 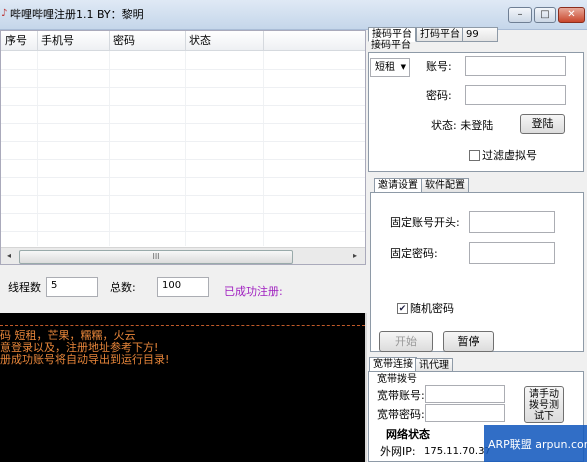 I want to click on tab-broadband: 宽带连接, so click(x=393, y=364).